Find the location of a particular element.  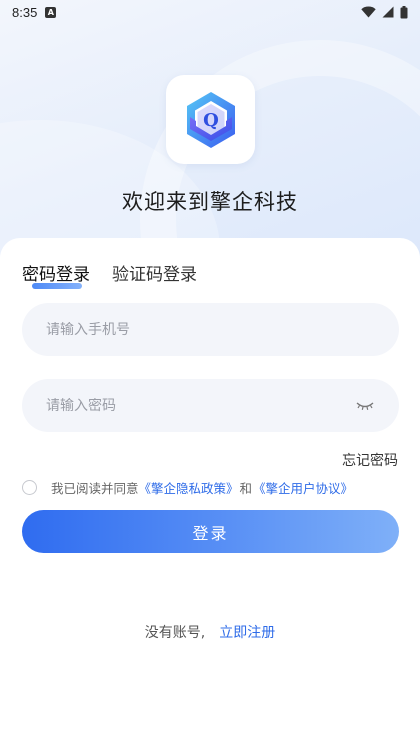

register-link: 立即注册 is located at coordinates (247, 633).